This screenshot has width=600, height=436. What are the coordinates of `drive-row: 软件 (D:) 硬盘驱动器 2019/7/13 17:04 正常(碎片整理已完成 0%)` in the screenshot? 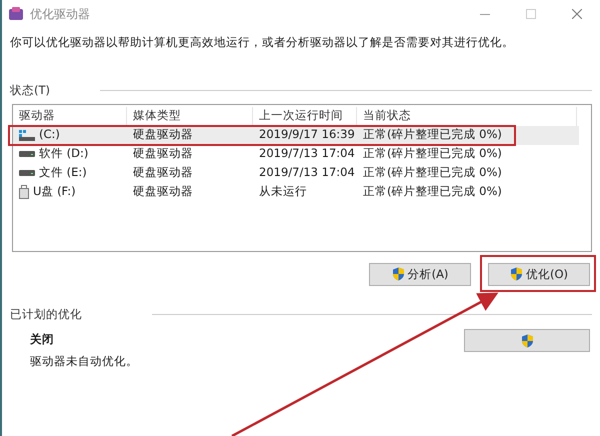 It's located at (296, 154).